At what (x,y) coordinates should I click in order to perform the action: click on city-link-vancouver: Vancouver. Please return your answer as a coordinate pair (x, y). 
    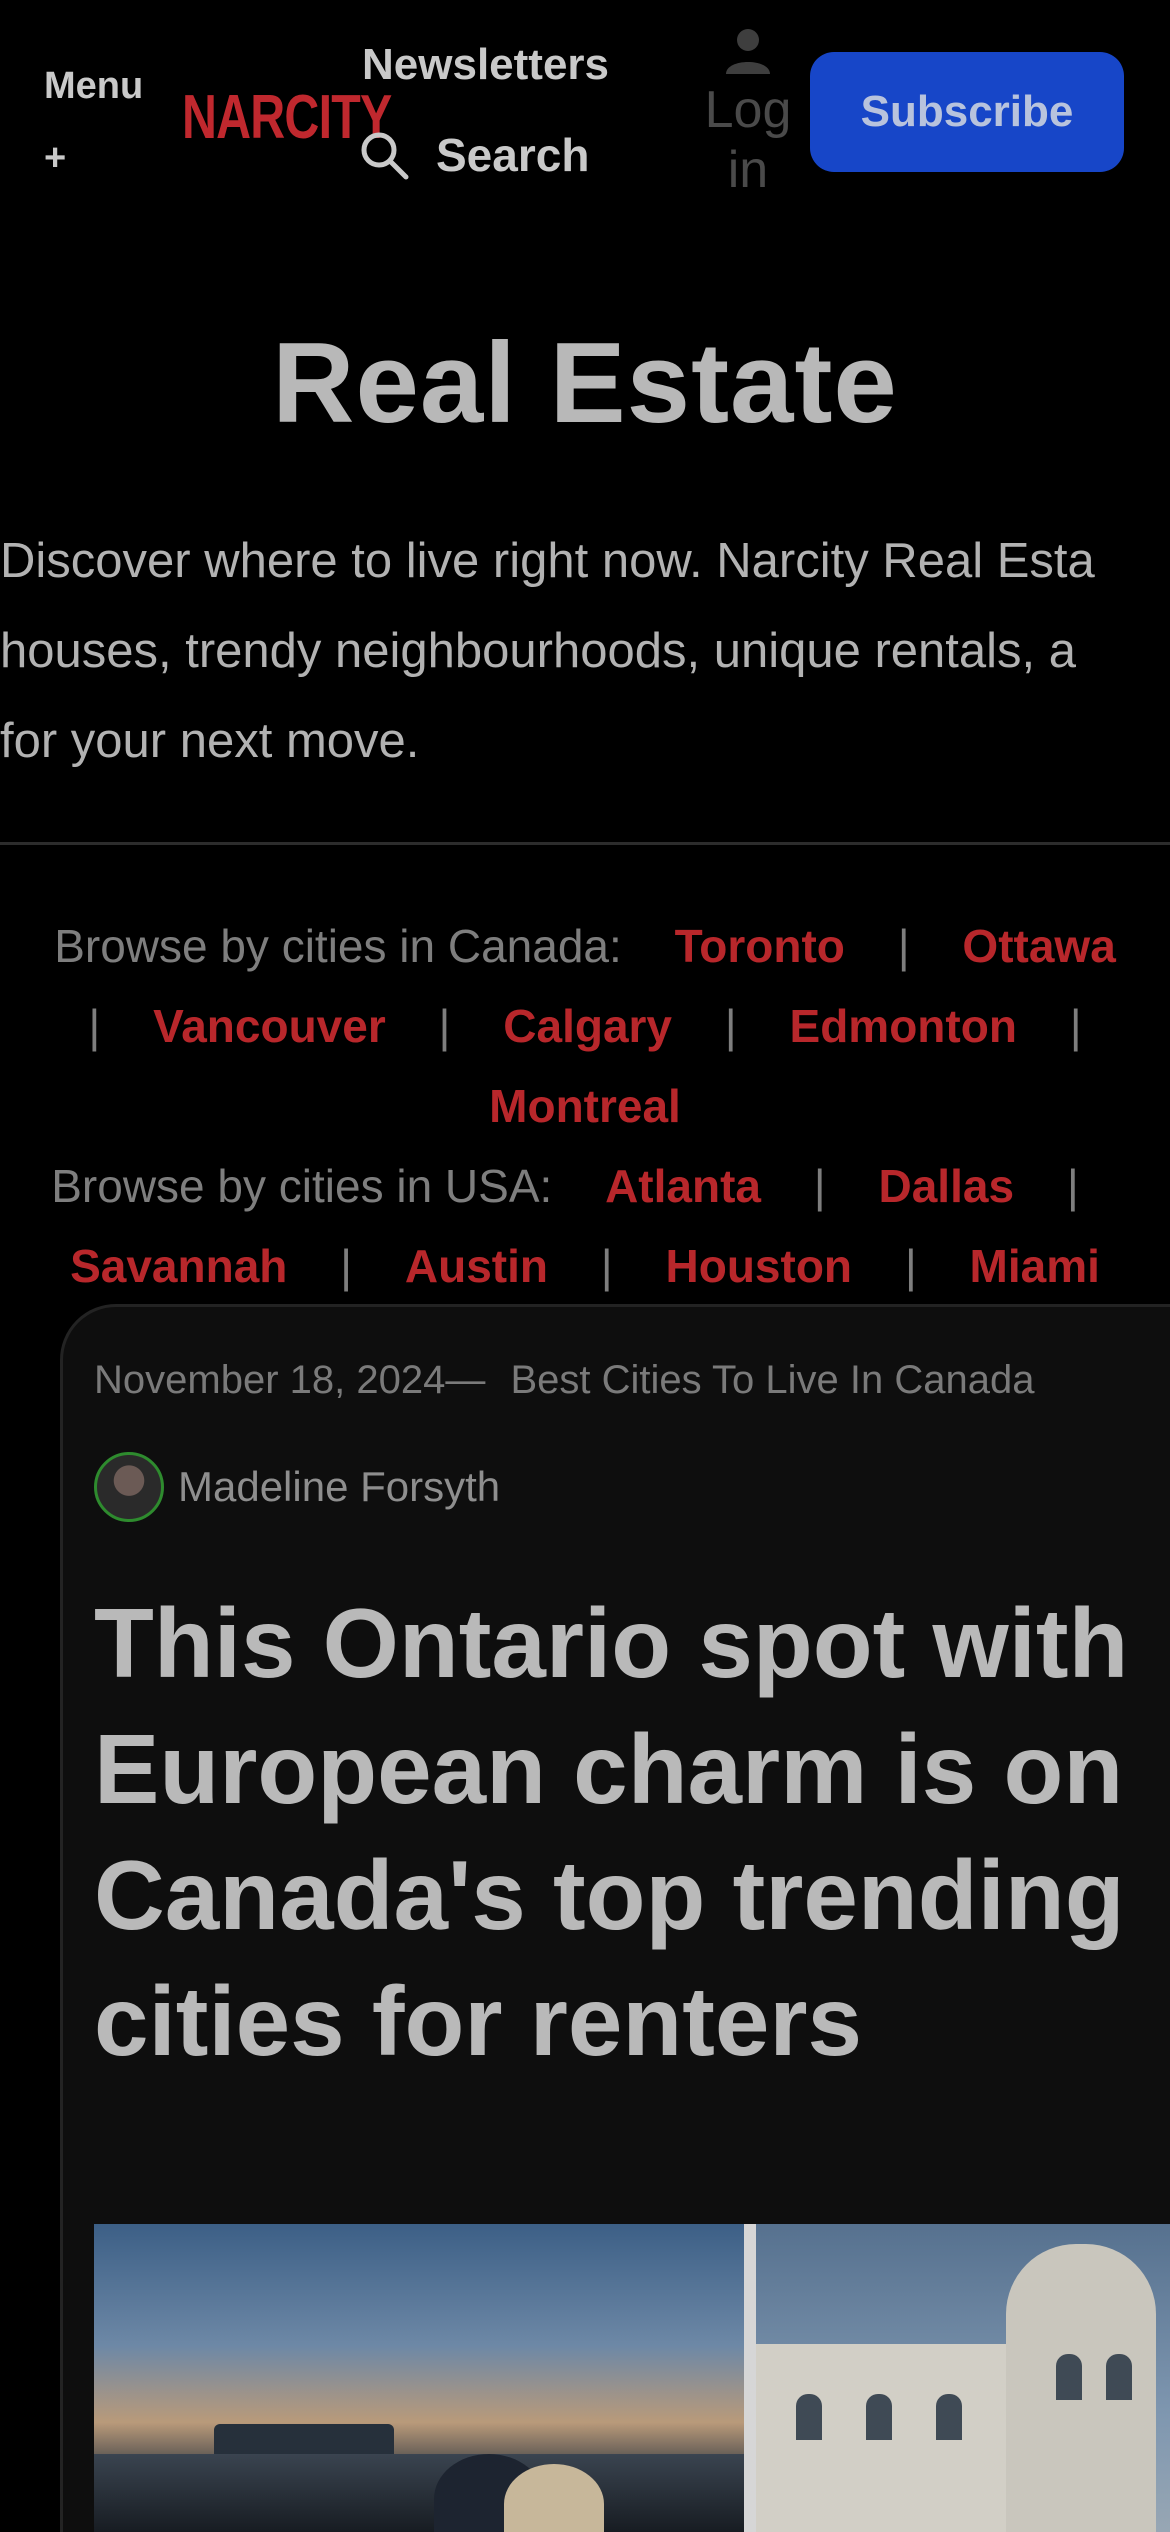
    Looking at the image, I should click on (269, 1026).